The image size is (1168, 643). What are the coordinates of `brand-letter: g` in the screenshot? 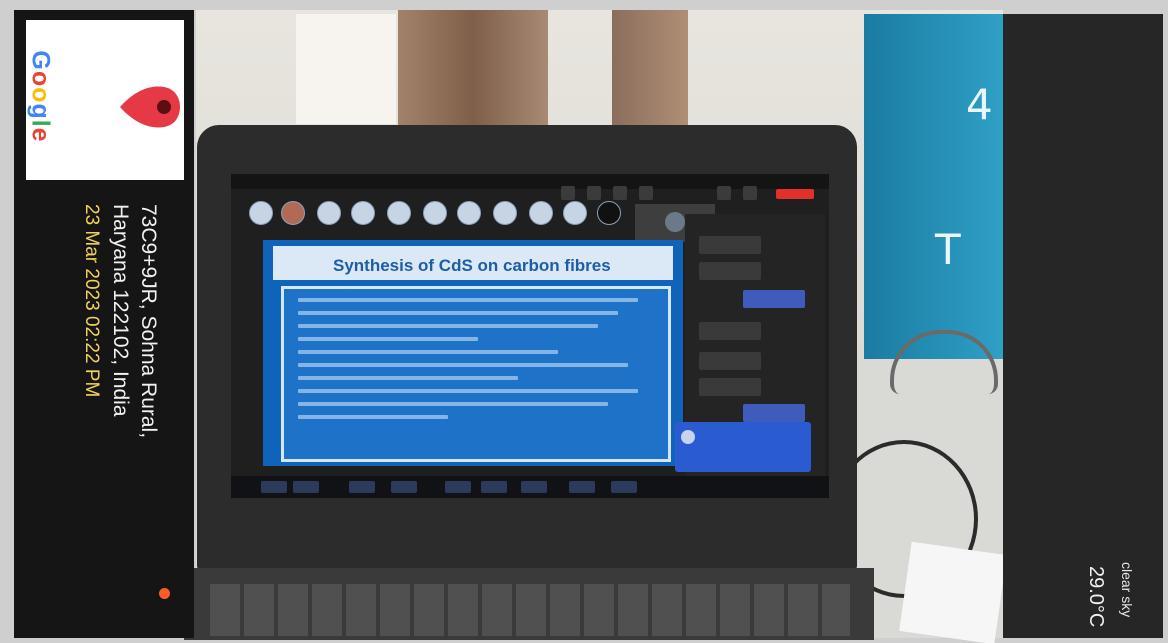 It's located at (40, 111).